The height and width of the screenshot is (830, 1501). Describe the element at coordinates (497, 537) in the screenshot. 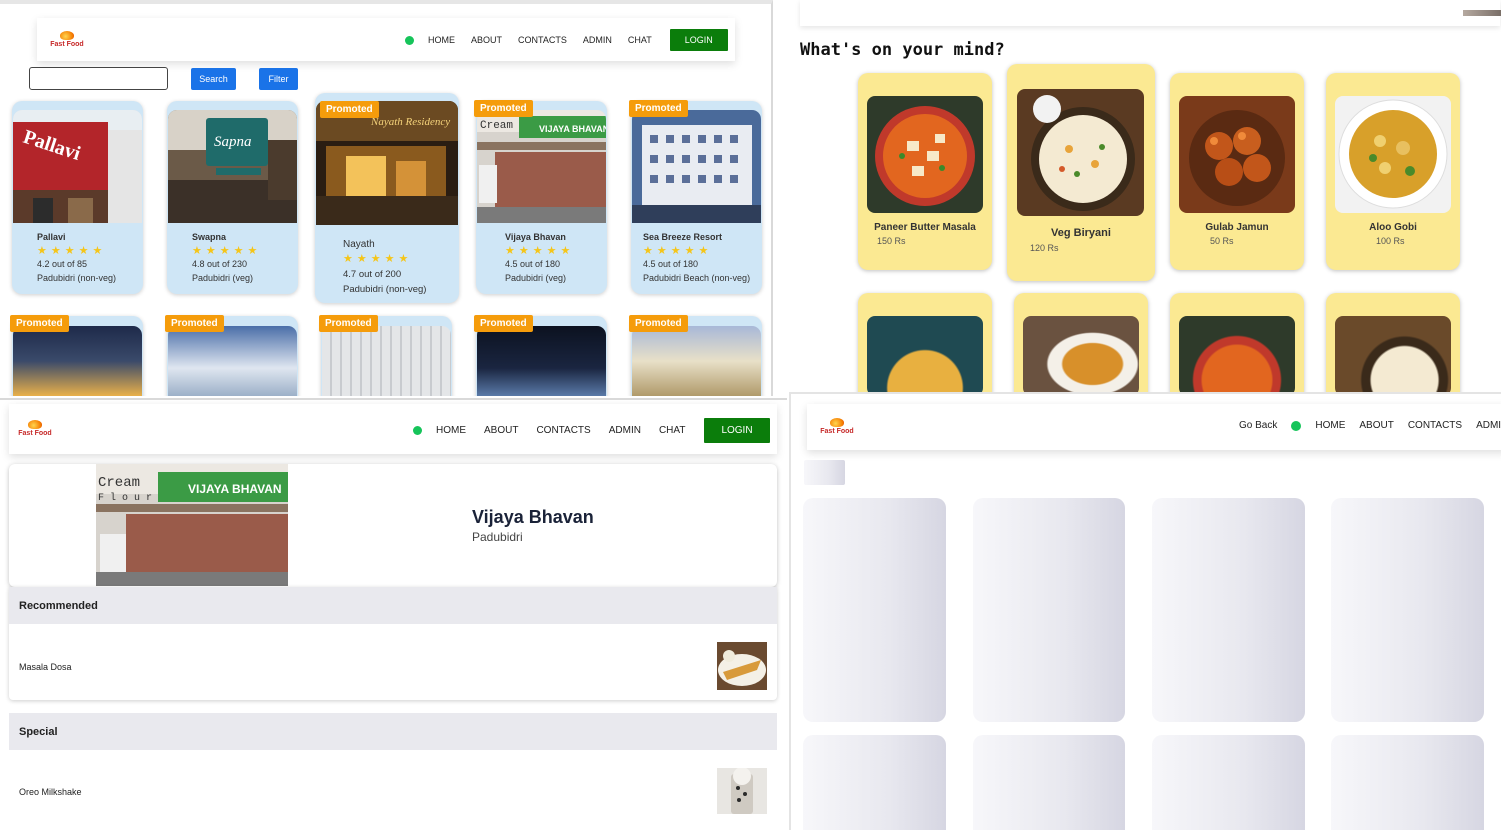

I see `restaurant-location: Padubidri` at that location.